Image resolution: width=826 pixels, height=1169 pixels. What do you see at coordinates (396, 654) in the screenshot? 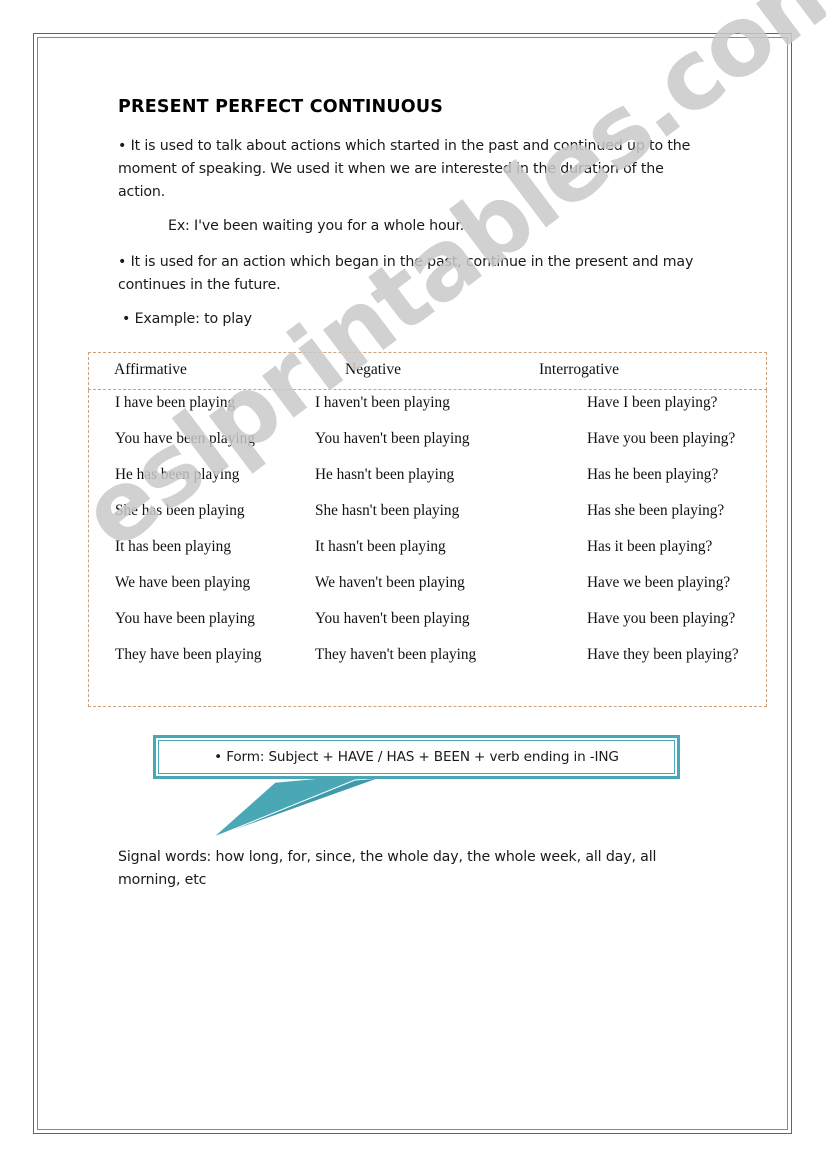
I see `cell-negative: They haven't been playing` at bounding box center [396, 654].